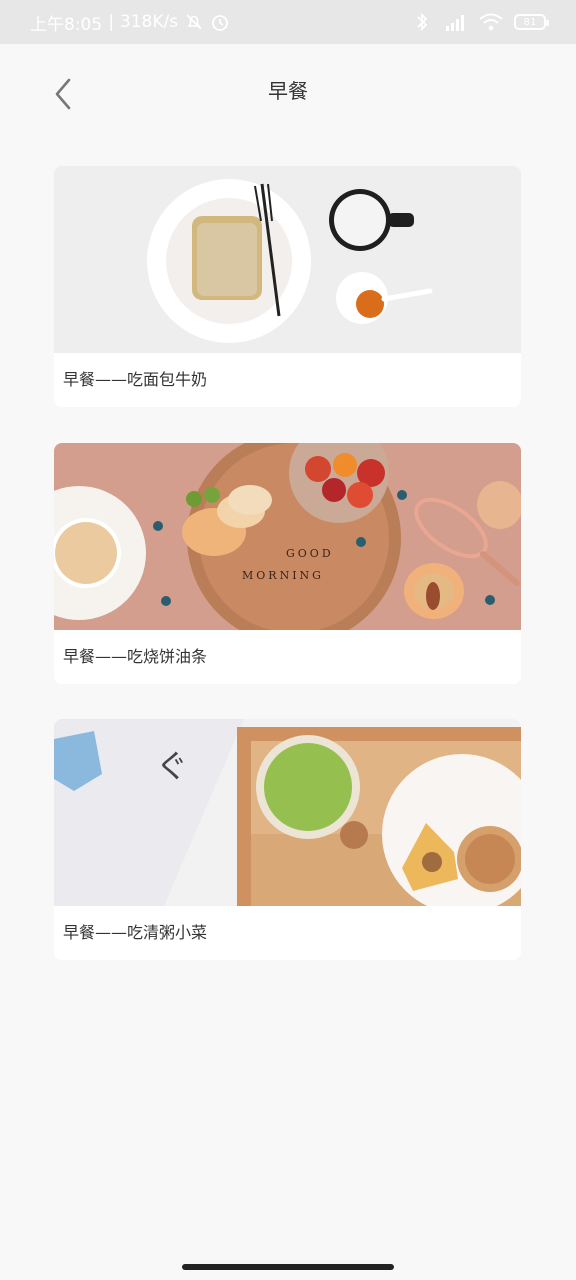  Describe the element at coordinates (135, 379) in the screenshot. I see `card-label: 早餐——吃面包牛奶` at that location.